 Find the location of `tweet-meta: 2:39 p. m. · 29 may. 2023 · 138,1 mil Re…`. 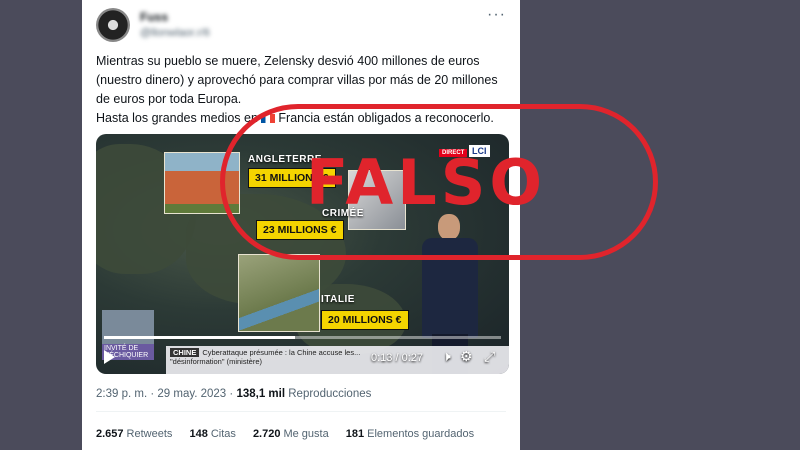

tweet-meta: 2:39 p. m. · 29 may. 2023 · 138,1 mil Re… is located at coordinates (234, 394).